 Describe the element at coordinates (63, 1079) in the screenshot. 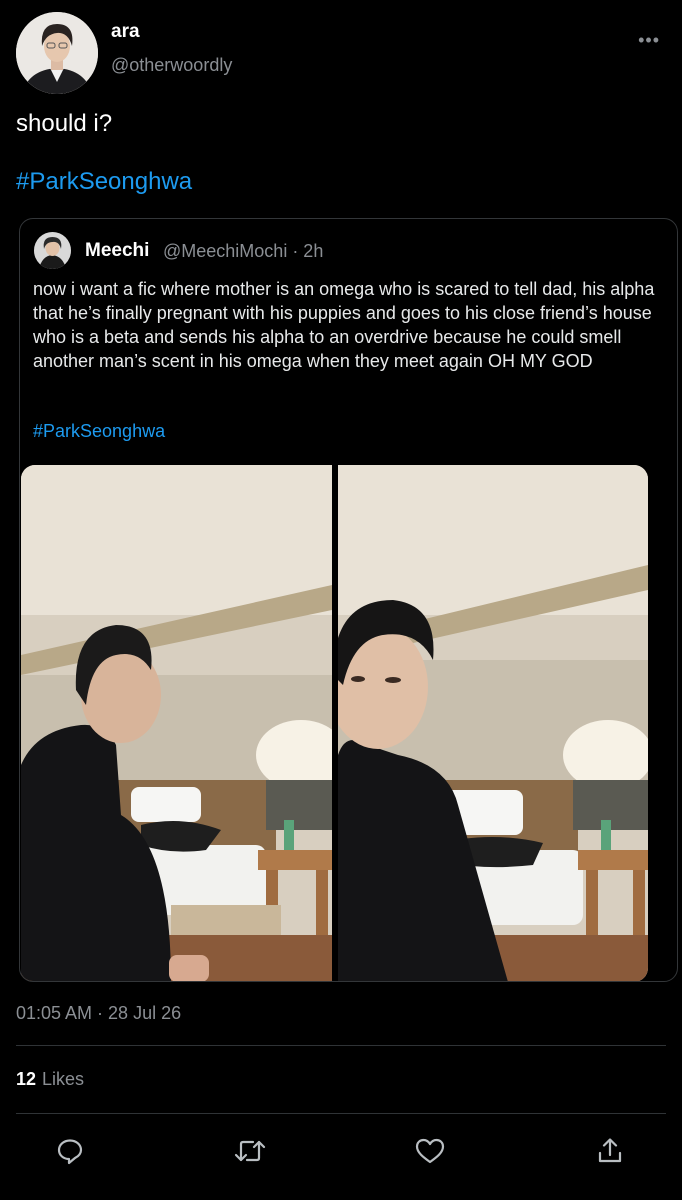

I see `likes-label: Likes` at that location.